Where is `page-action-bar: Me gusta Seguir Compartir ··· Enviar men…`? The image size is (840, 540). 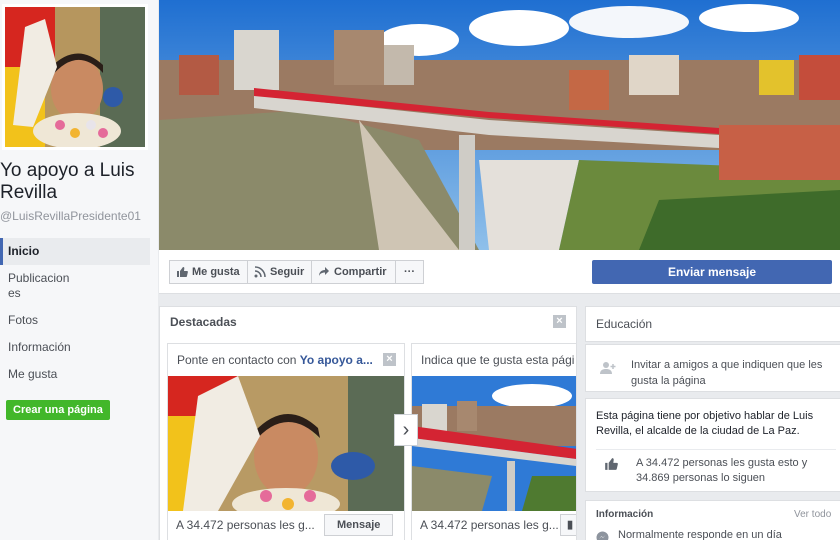
page-action-bar: Me gusta Seguir Compartir ··· Enviar men… is located at coordinates (499, 272).